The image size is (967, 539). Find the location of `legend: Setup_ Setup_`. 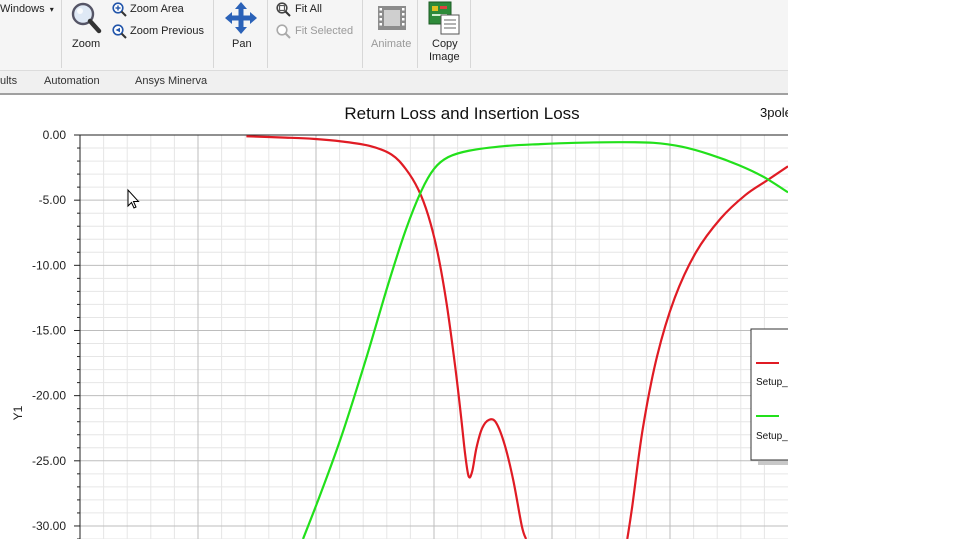

legend: Setup_ Setup_ is located at coordinates (769, 396).